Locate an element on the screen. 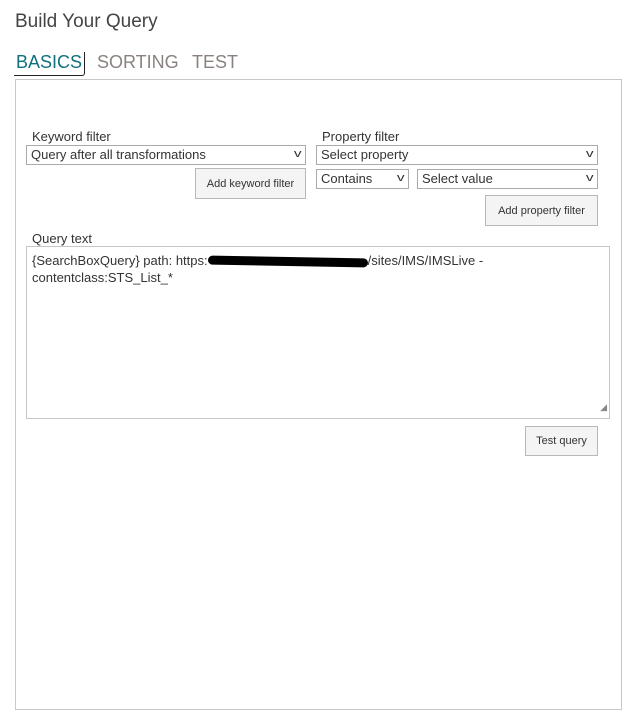  resize-grip-icon: ◢ is located at coordinates (603, 407).